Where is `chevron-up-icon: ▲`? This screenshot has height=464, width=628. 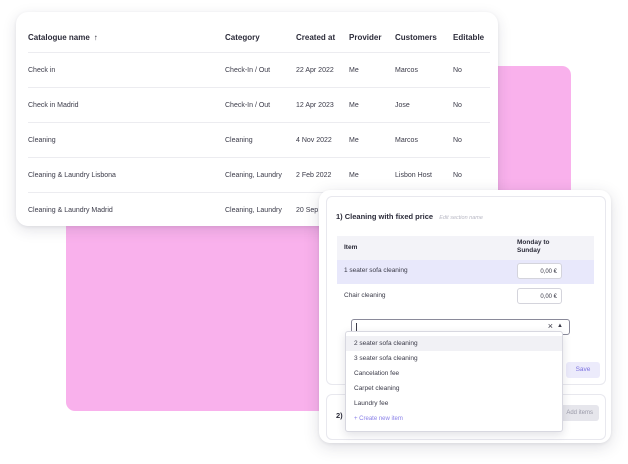 chevron-up-icon: ▲ is located at coordinates (560, 326).